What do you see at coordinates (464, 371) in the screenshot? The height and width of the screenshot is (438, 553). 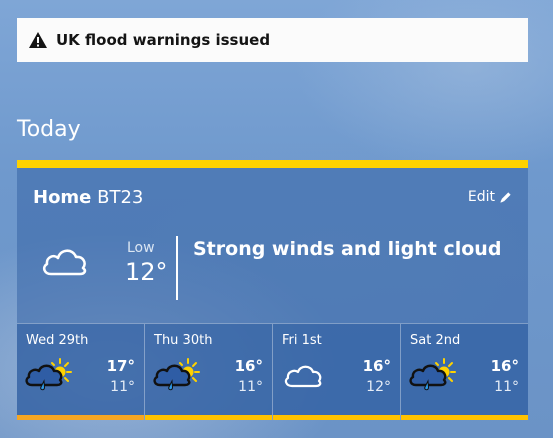 I see `forecast-day: Sat 2nd 16° 11°` at bounding box center [464, 371].